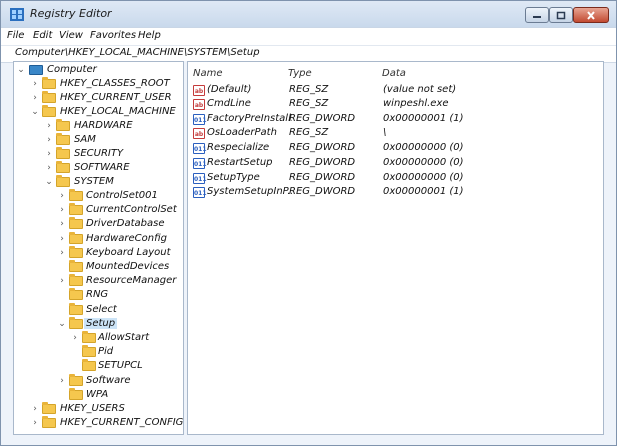  What do you see at coordinates (591, 15) in the screenshot?
I see `close-button` at bounding box center [591, 15].